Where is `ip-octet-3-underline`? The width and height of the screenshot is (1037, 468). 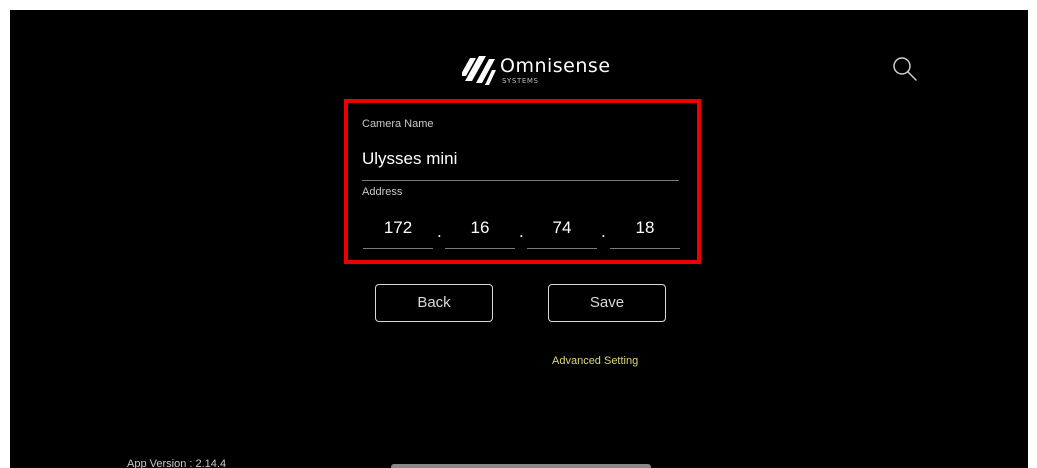
ip-octet-3-underline is located at coordinates (562, 248).